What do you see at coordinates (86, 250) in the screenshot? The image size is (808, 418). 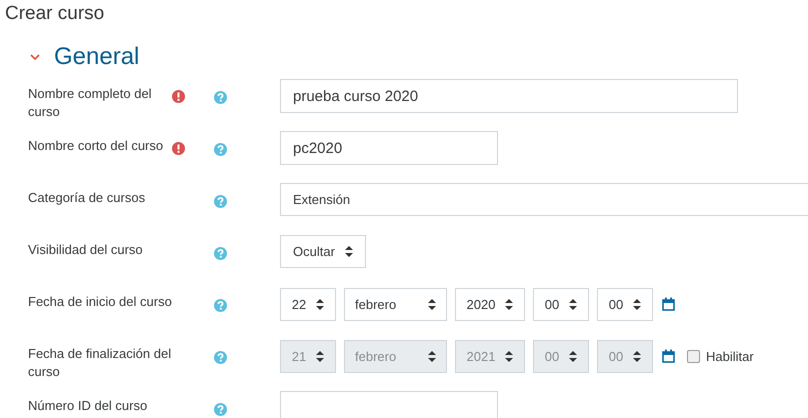 I see `field-label: Visibilidad del curso` at bounding box center [86, 250].